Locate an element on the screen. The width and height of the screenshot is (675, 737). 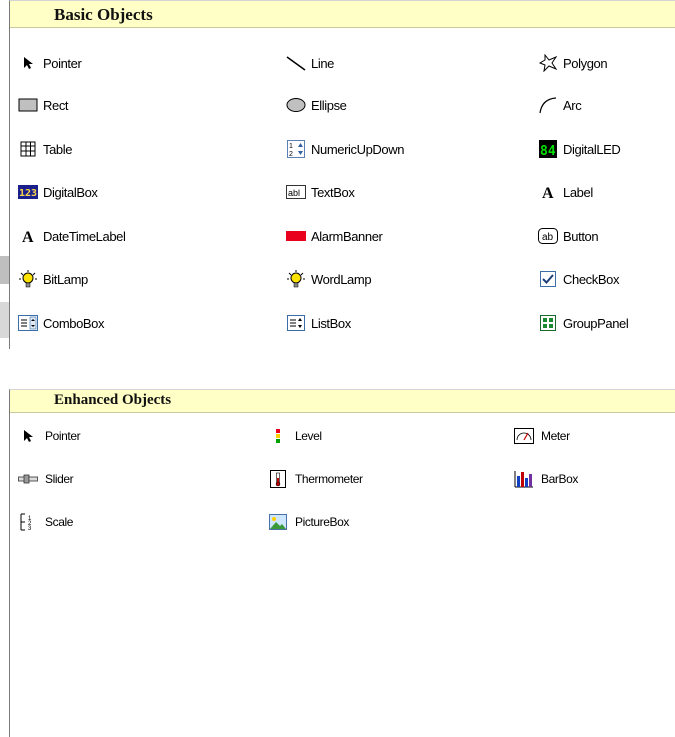
button-ab-icon: ab is located at coordinates (548, 236).